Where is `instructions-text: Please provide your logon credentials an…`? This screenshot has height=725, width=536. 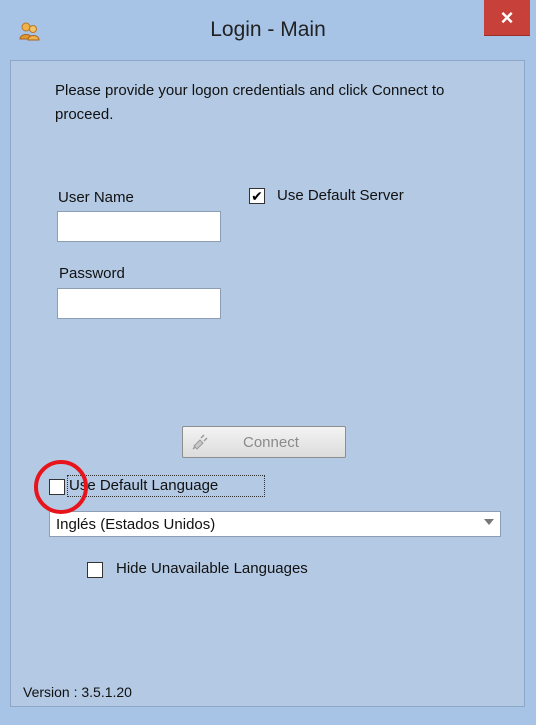
instructions-text: Please provide your logon credentials an… is located at coordinates (250, 102).